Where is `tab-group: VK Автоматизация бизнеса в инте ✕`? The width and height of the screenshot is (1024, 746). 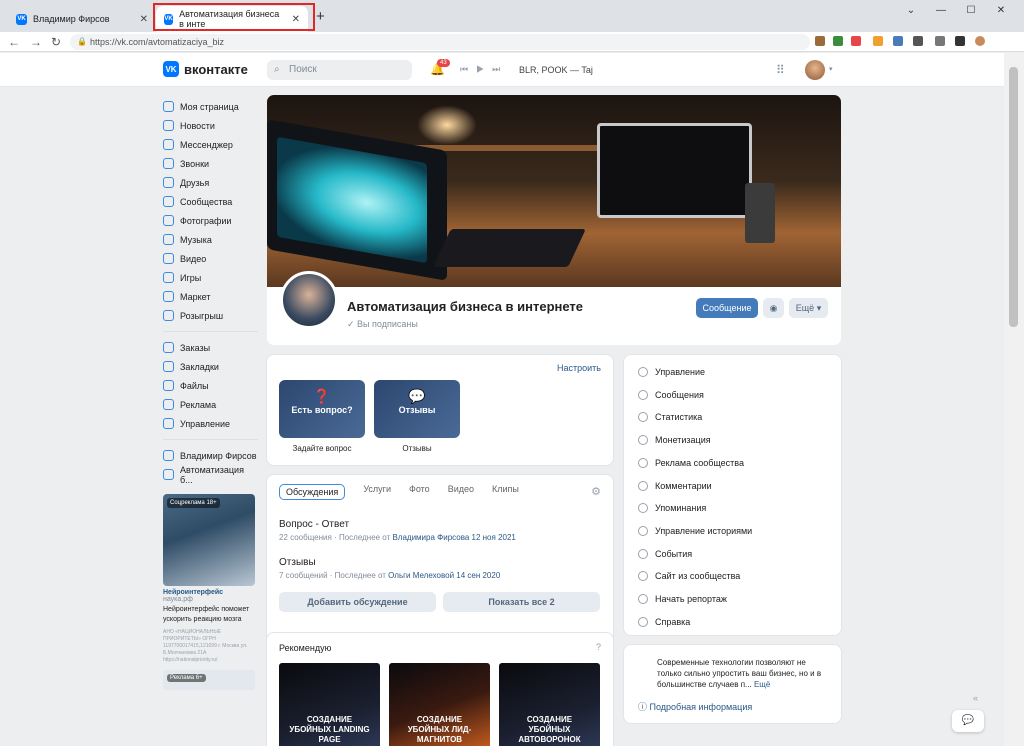 tab-group: VK Автоматизация бизнеса в инте ✕ is located at coordinates (232, 19).